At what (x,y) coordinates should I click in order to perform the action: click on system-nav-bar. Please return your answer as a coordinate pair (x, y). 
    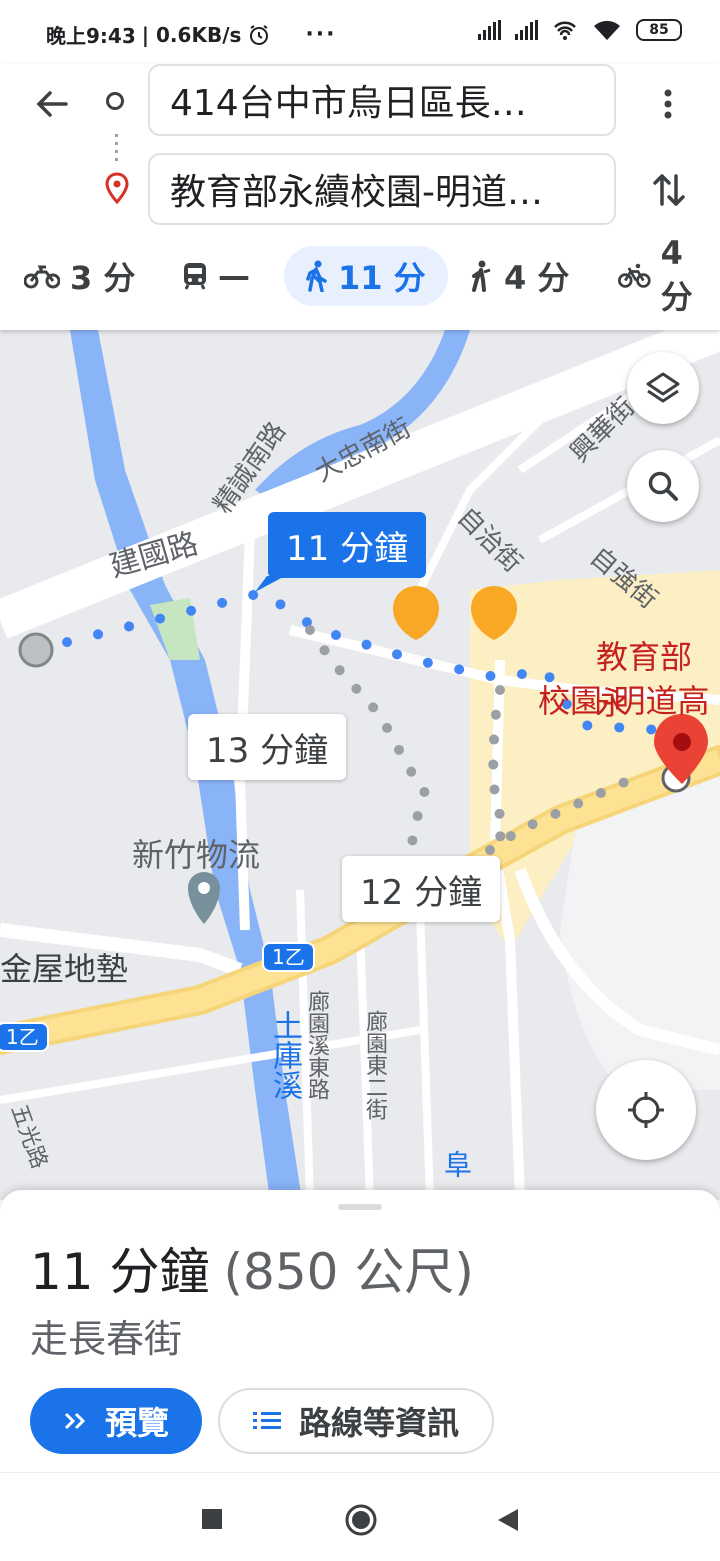
    Looking at the image, I should click on (360, 1516).